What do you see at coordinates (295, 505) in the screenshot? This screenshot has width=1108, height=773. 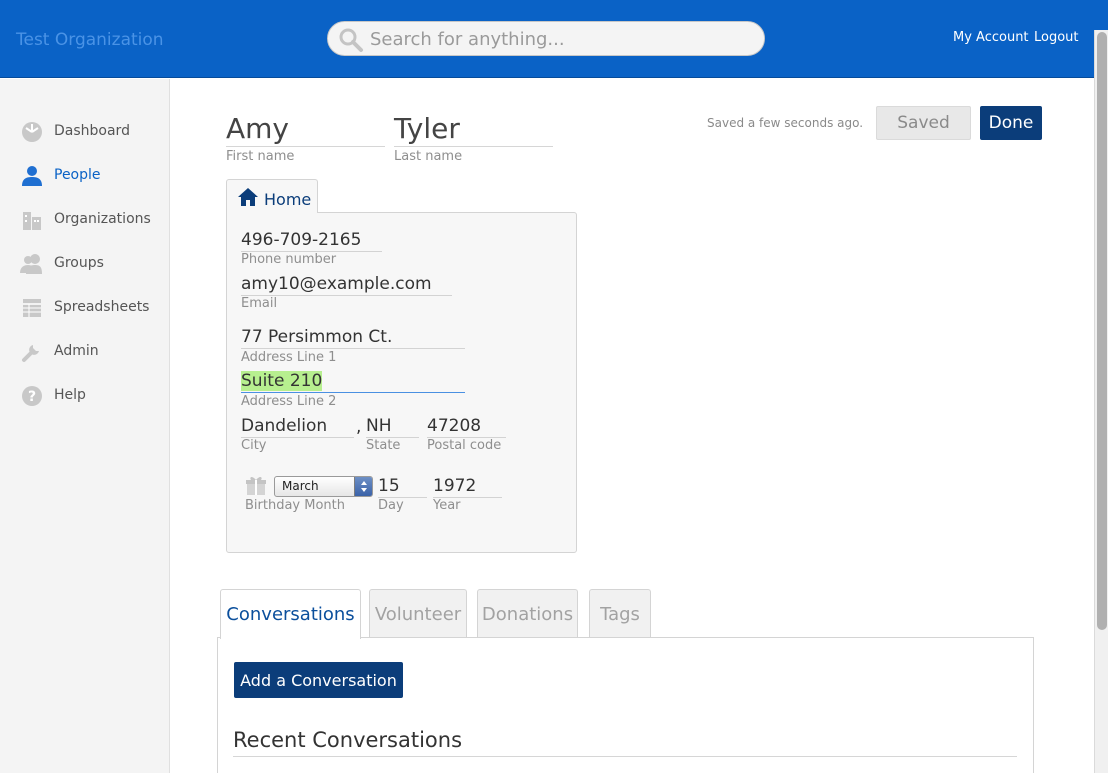 I see `birth-month-caption: Birthday Month` at bounding box center [295, 505].